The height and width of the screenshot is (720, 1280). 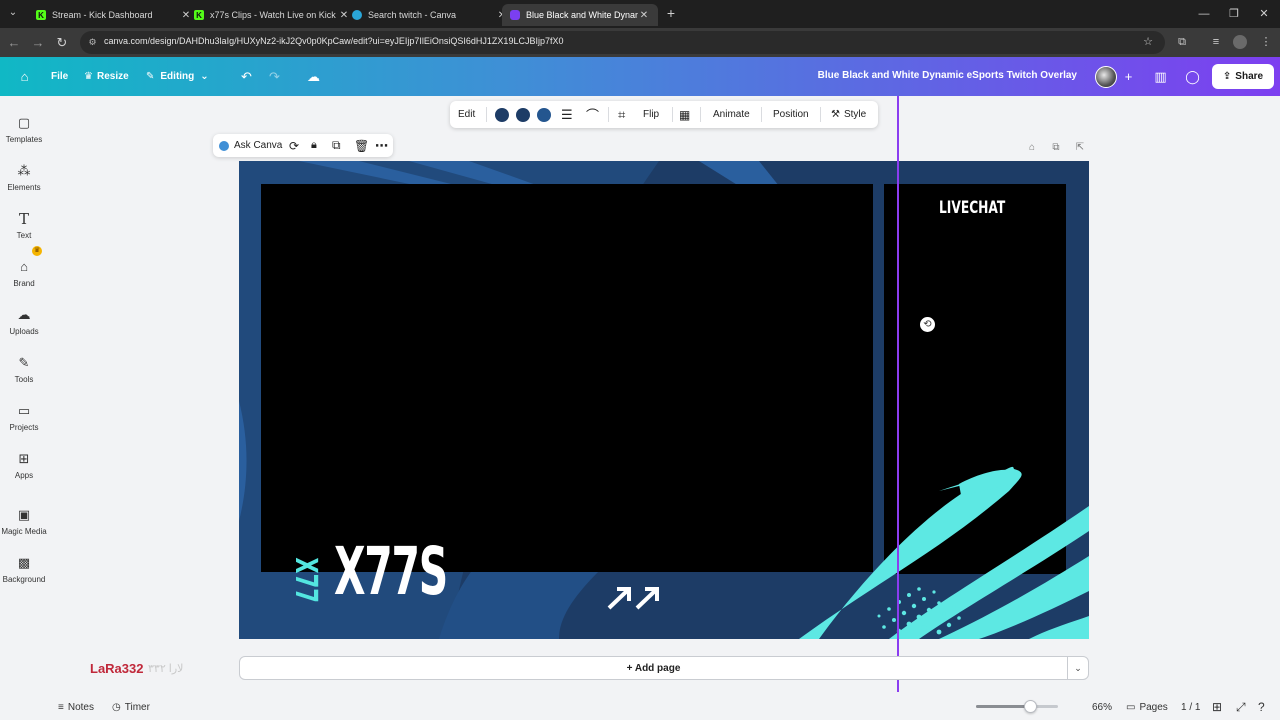 I want to click on notes-button: ≡ Notes, so click(x=76, y=707).